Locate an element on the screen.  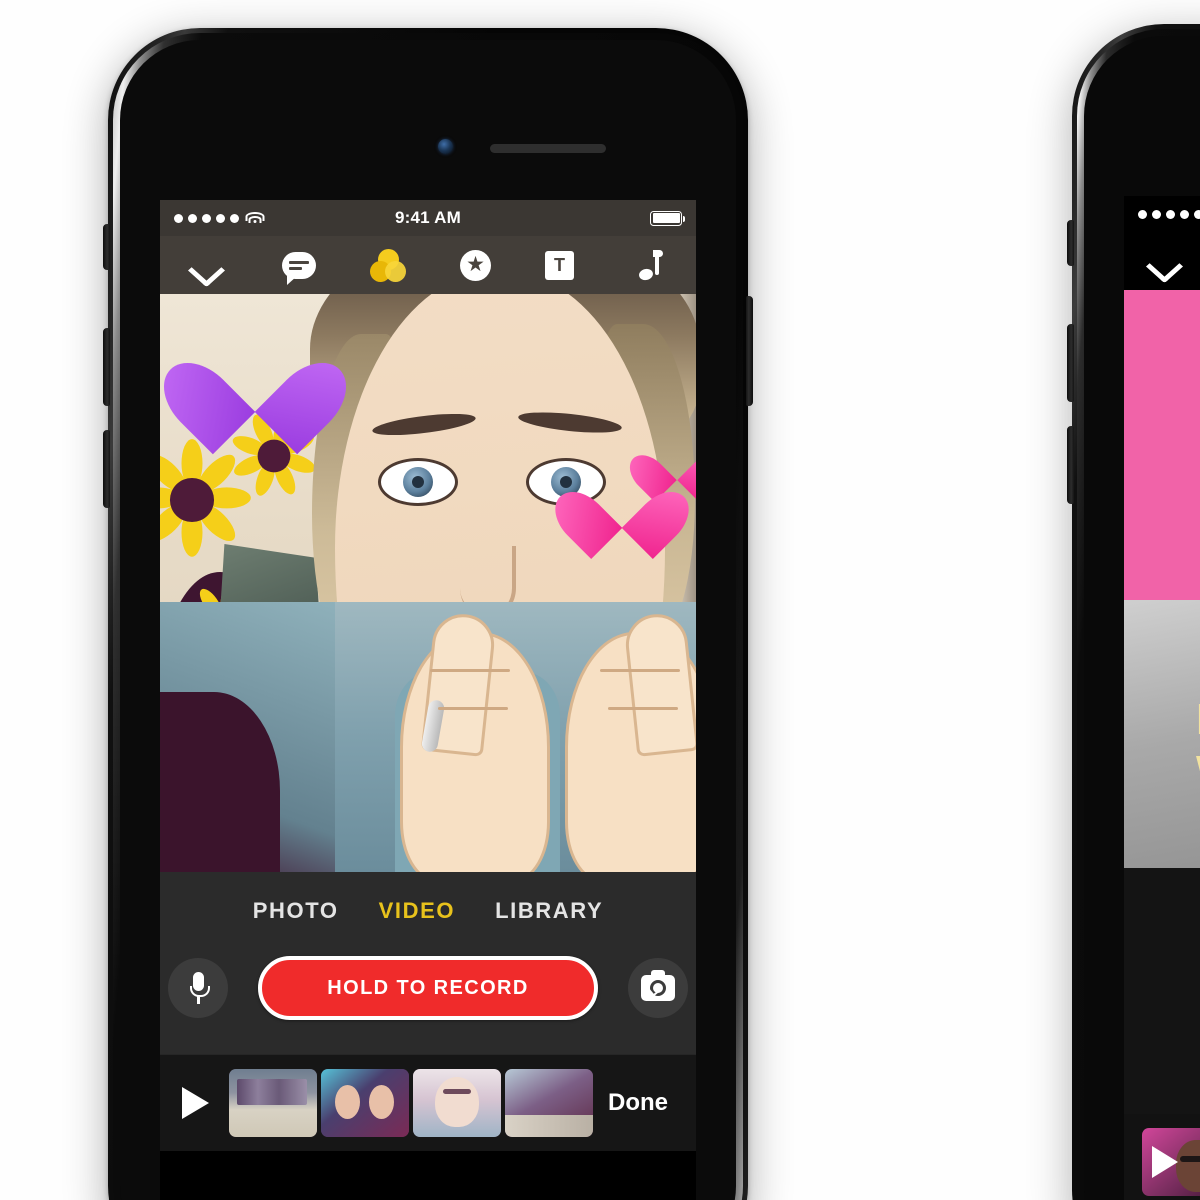
star-circle-icon: ★ is located at coordinates (475, 265).